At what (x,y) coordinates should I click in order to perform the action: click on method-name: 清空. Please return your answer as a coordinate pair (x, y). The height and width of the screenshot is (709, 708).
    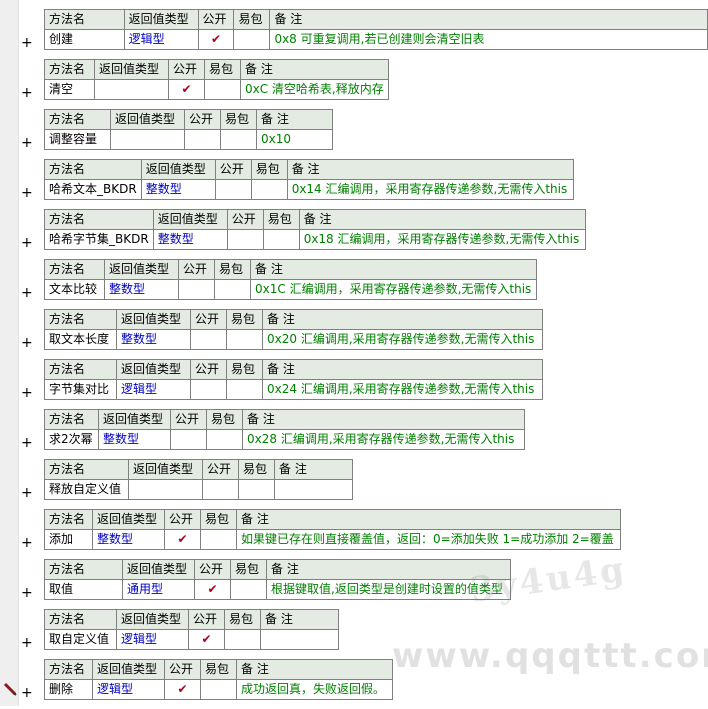
    Looking at the image, I should click on (69, 89).